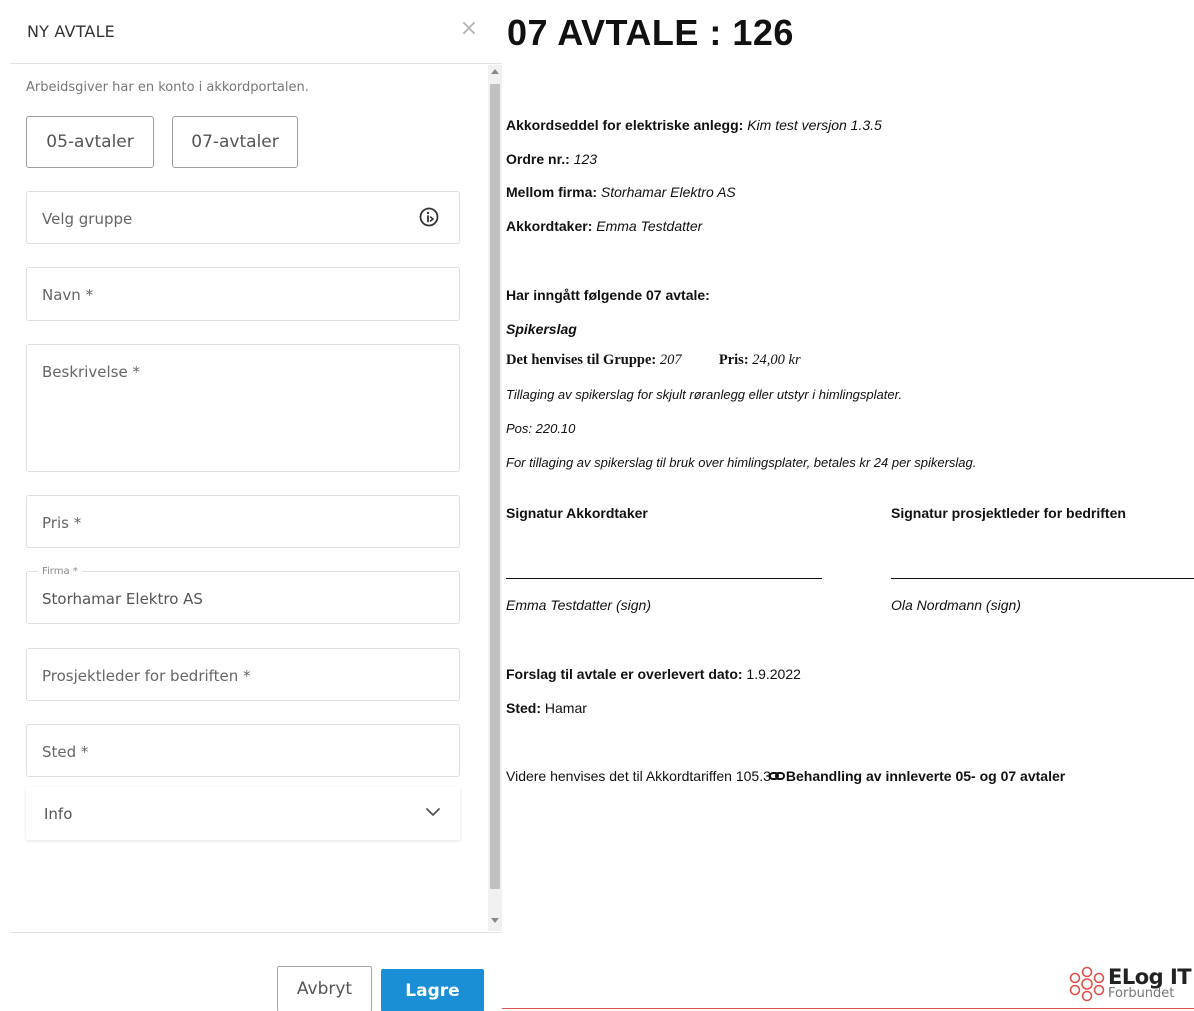  I want to click on company-line: Mellom firma: Storhamar Elektro AS, so click(621, 192).